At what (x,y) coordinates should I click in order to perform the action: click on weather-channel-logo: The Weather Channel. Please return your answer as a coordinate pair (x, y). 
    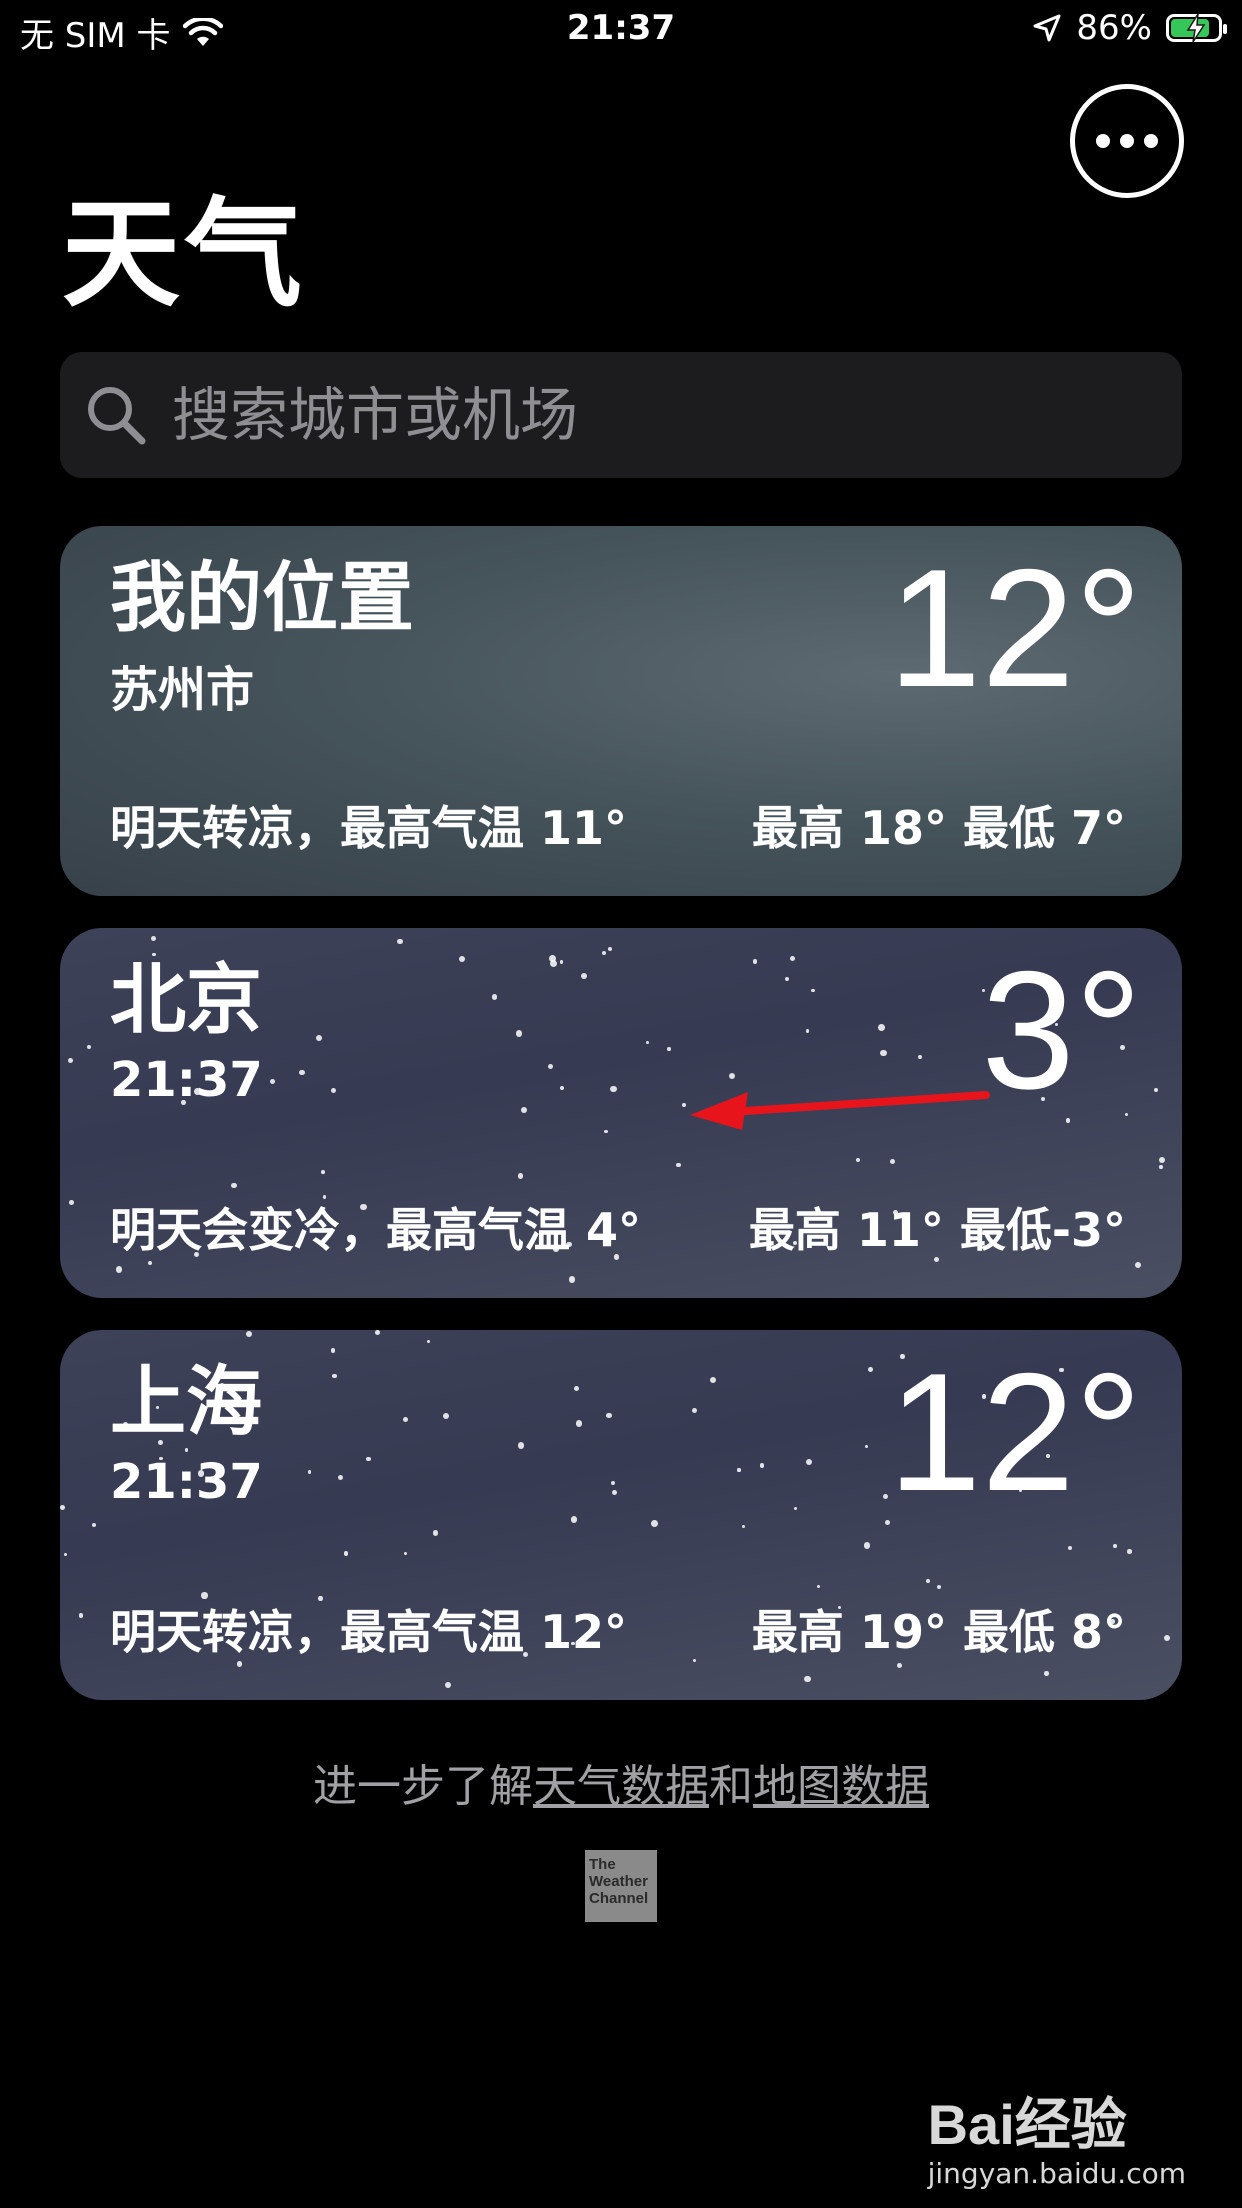
    Looking at the image, I should click on (621, 1886).